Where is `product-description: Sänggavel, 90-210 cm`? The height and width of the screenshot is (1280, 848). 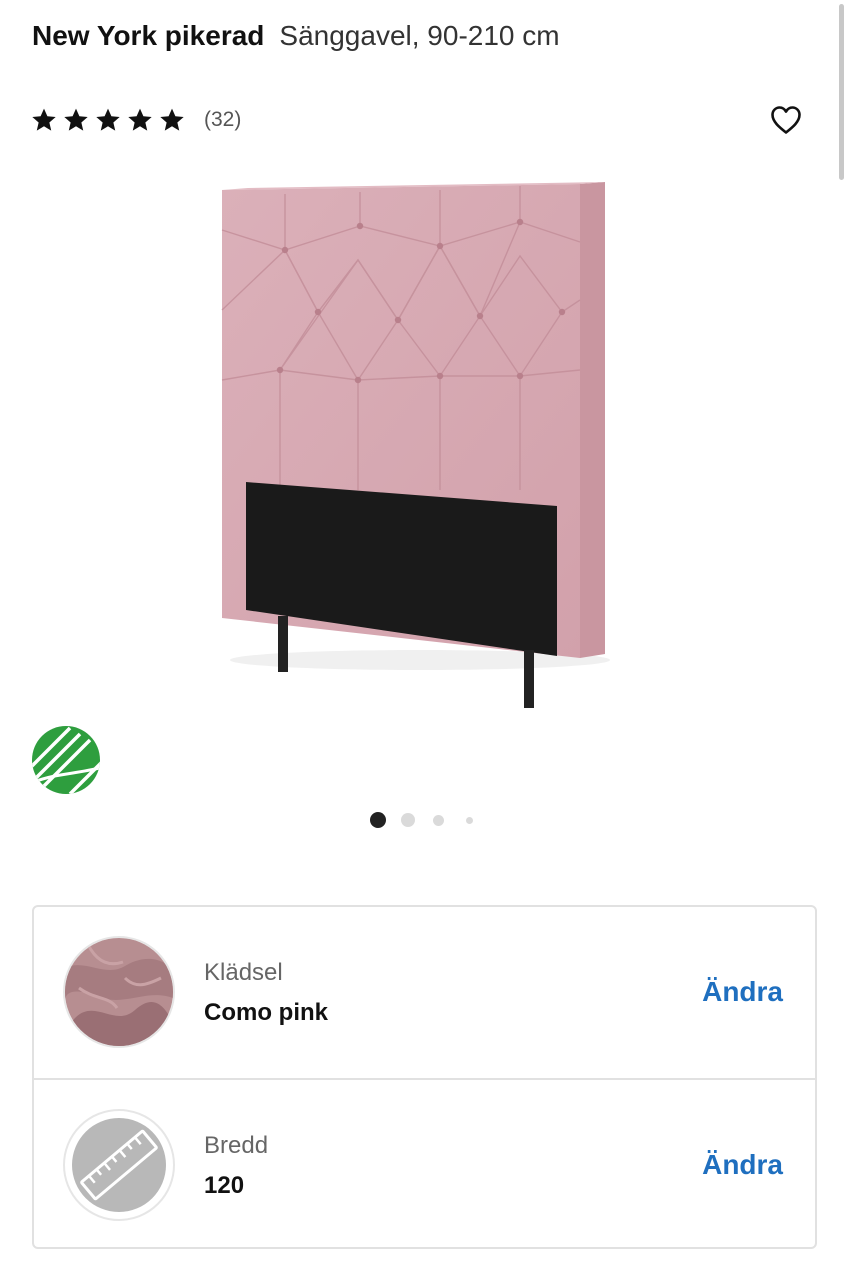 product-description: Sänggavel, 90-210 cm is located at coordinates (419, 35).